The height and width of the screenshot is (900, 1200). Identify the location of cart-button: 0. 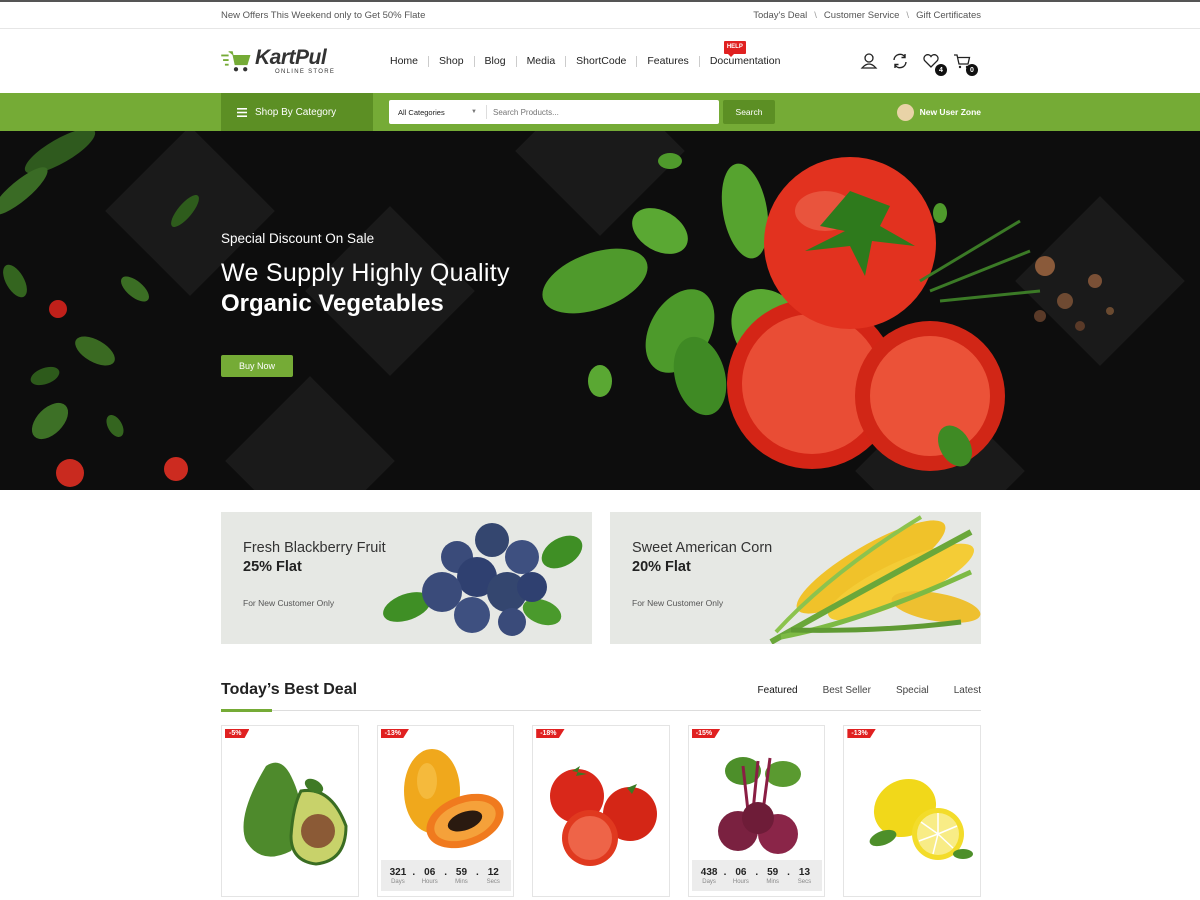
(965, 64).